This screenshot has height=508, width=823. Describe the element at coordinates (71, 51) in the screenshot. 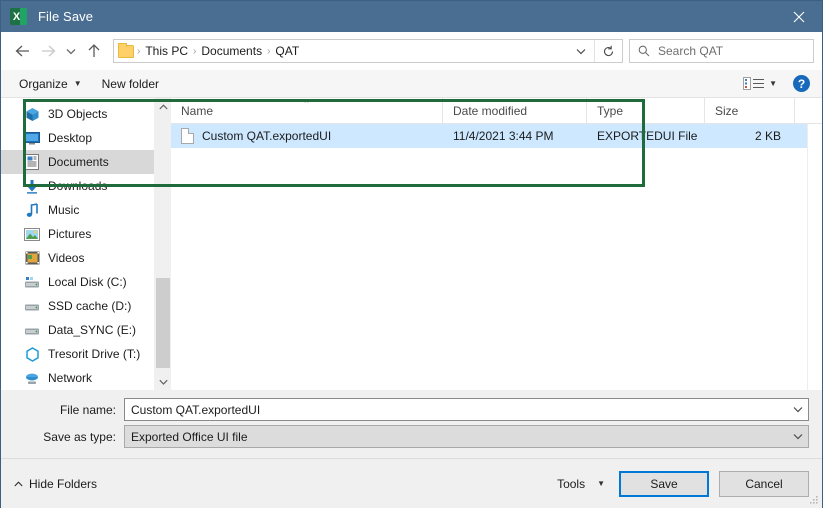

I see `recent-locations-icon` at that location.